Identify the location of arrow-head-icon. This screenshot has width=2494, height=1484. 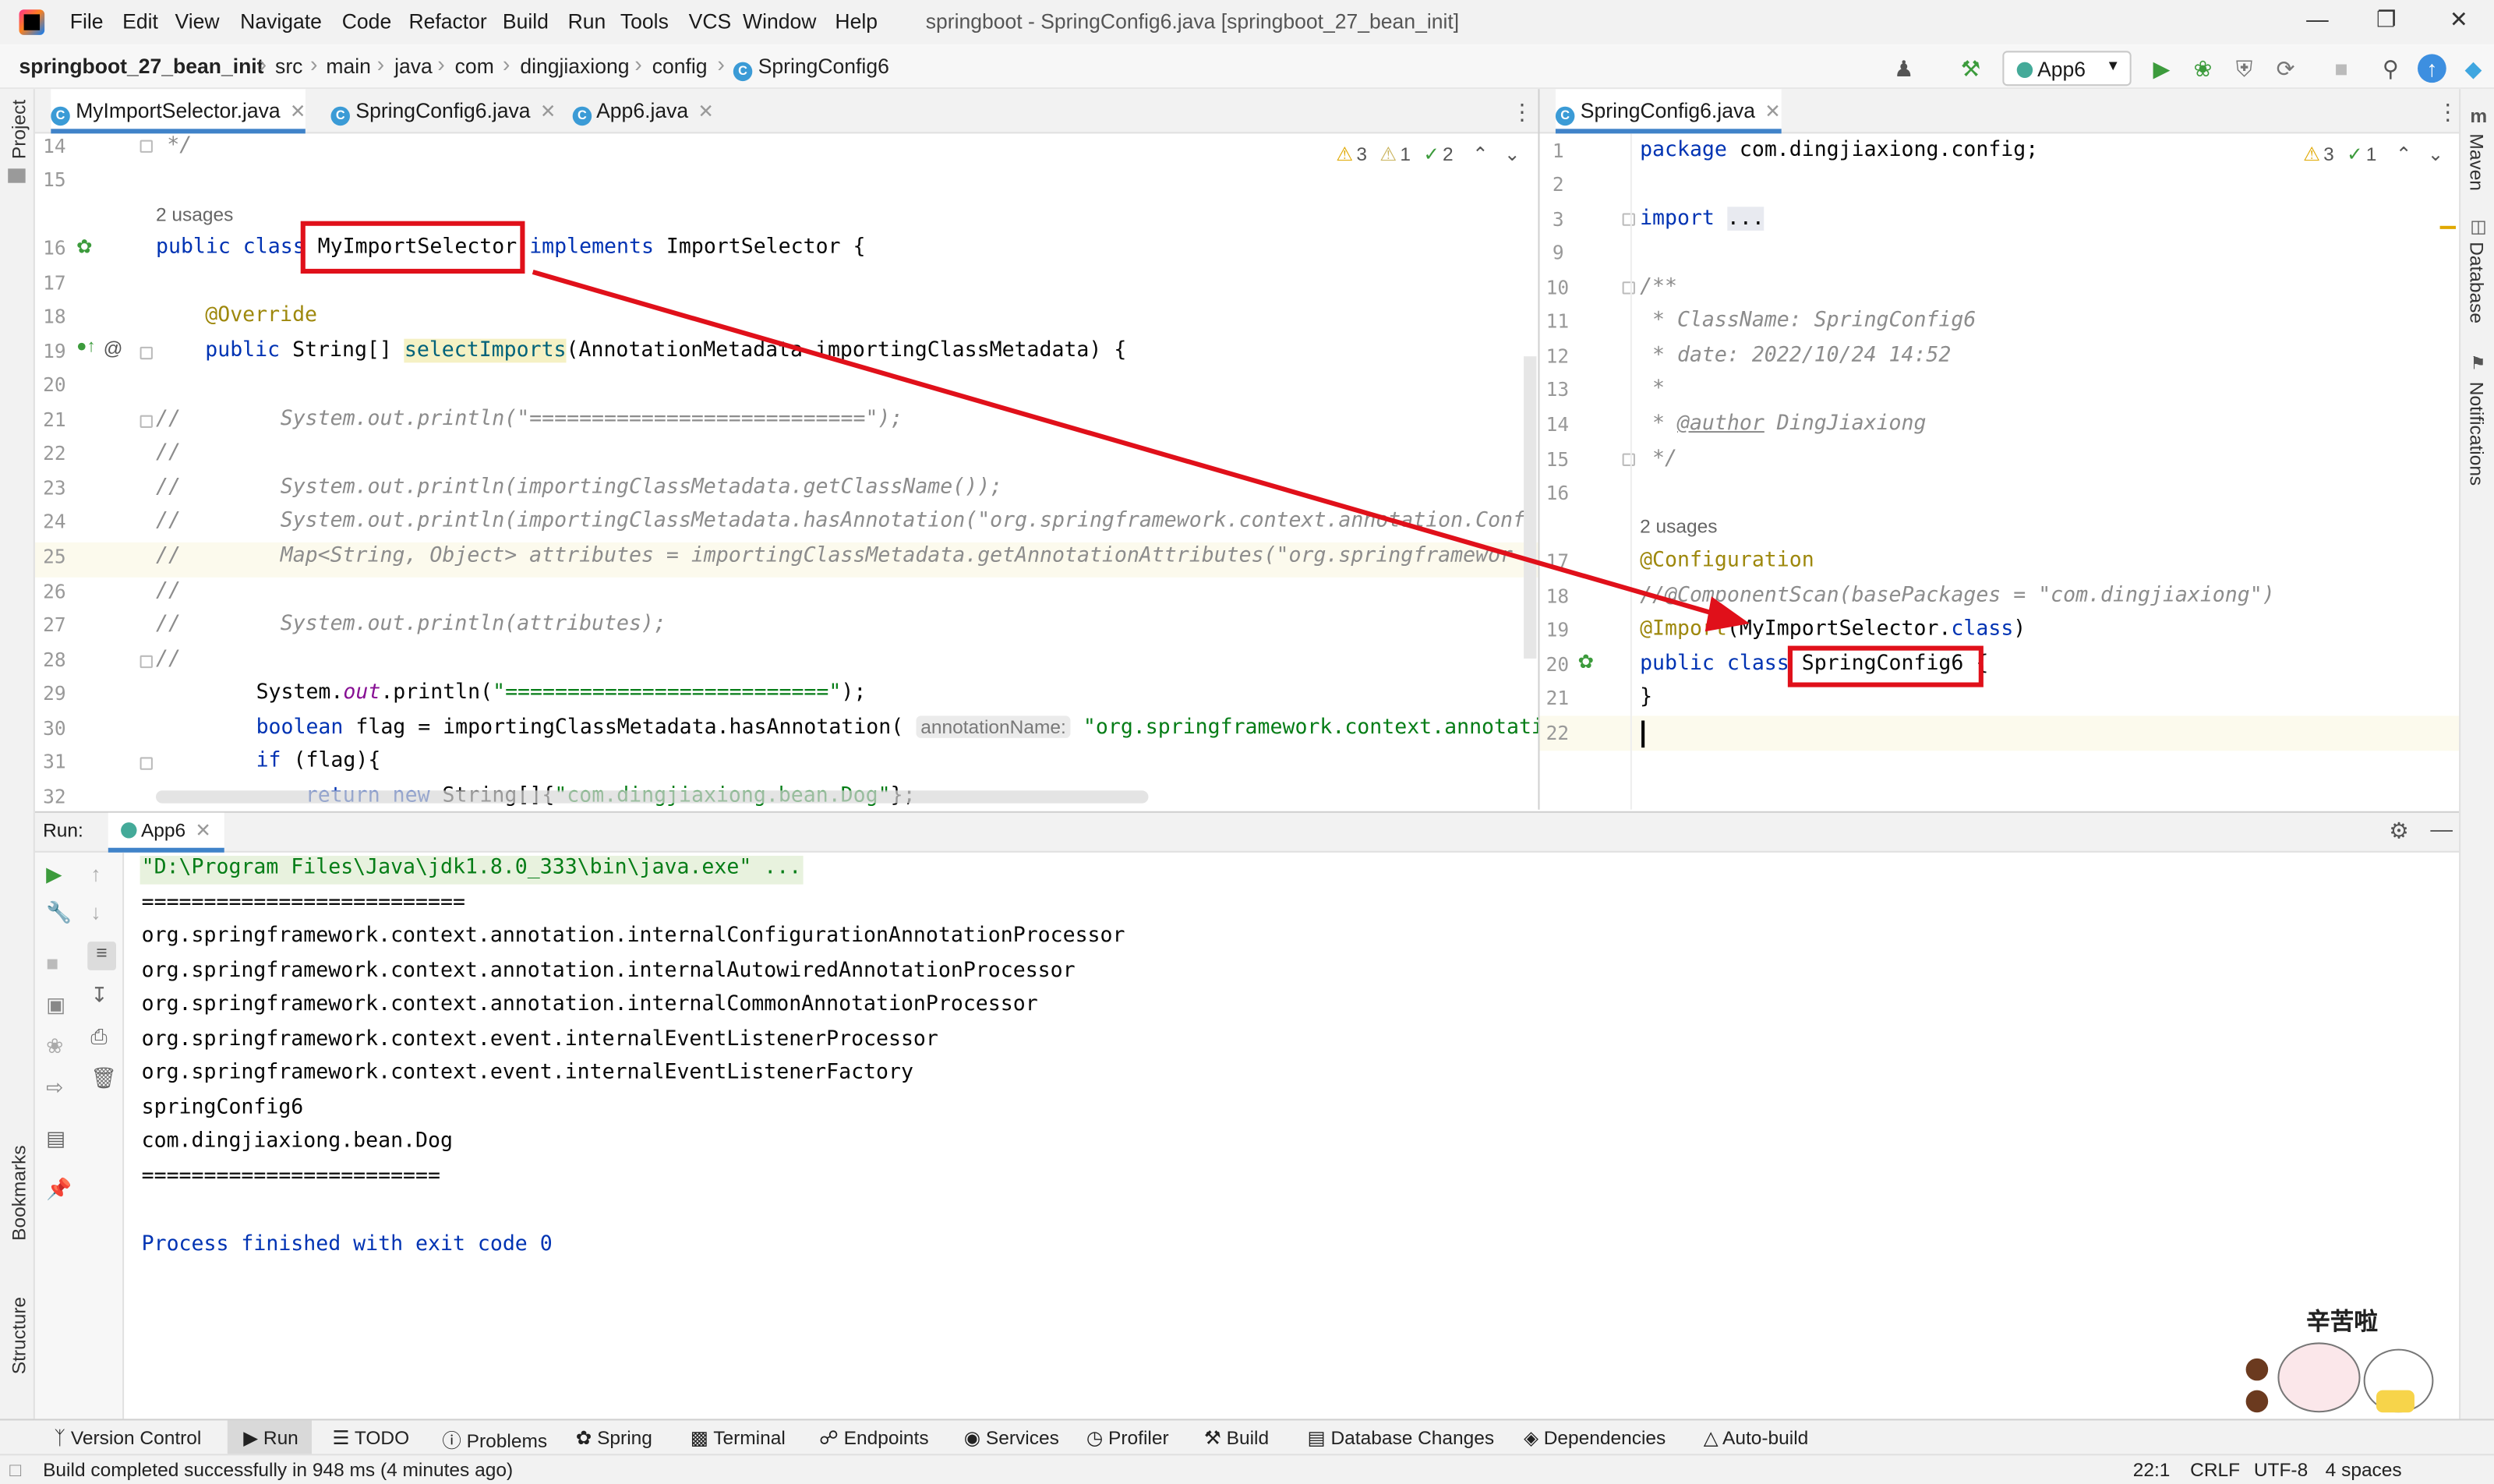
(1727, 614).